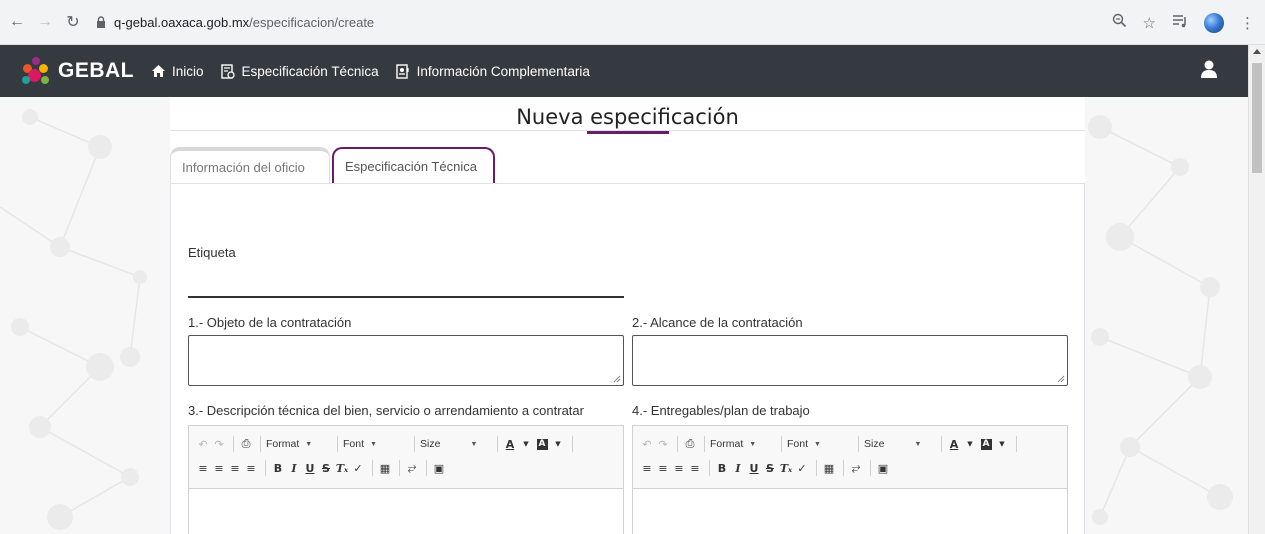  Describe the element at coordinates (721, 410) in the screenshot. I see `entregables-label: 4.- Entregables/plan de trabajo` at that location.